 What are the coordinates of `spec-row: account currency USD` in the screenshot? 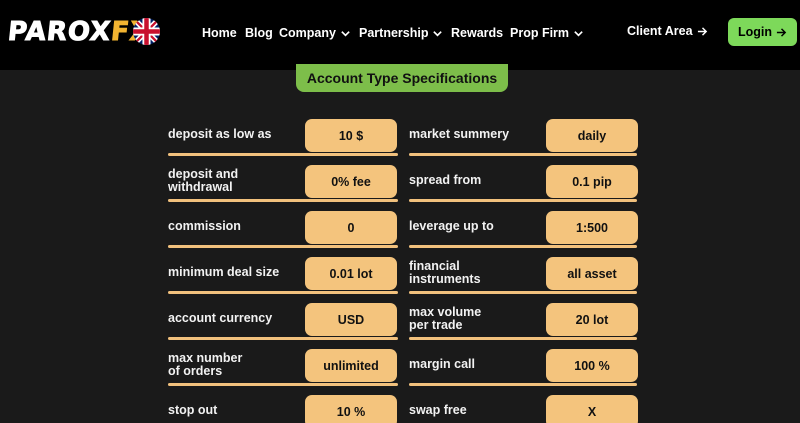 It's located at (283, 321).